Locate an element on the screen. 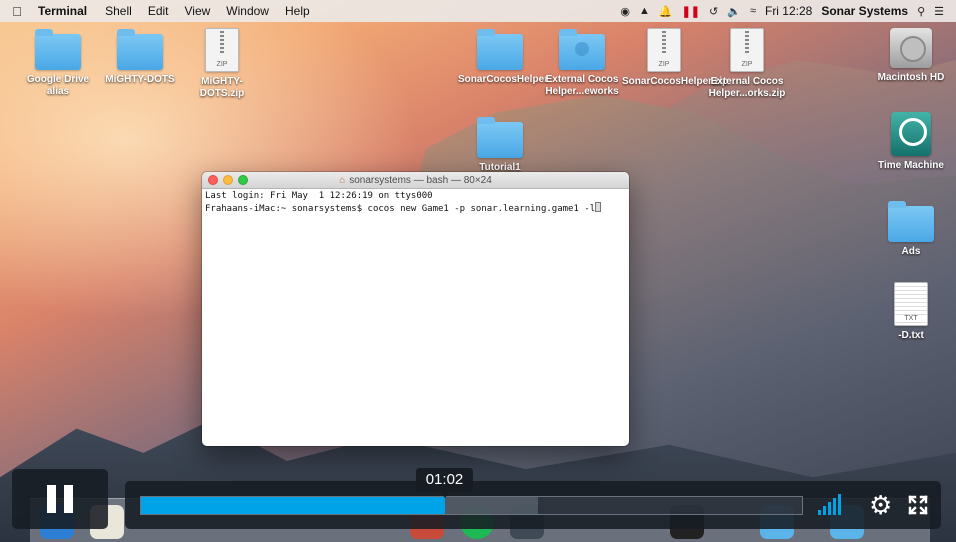  volume-control is located at coordinates (829, 504).